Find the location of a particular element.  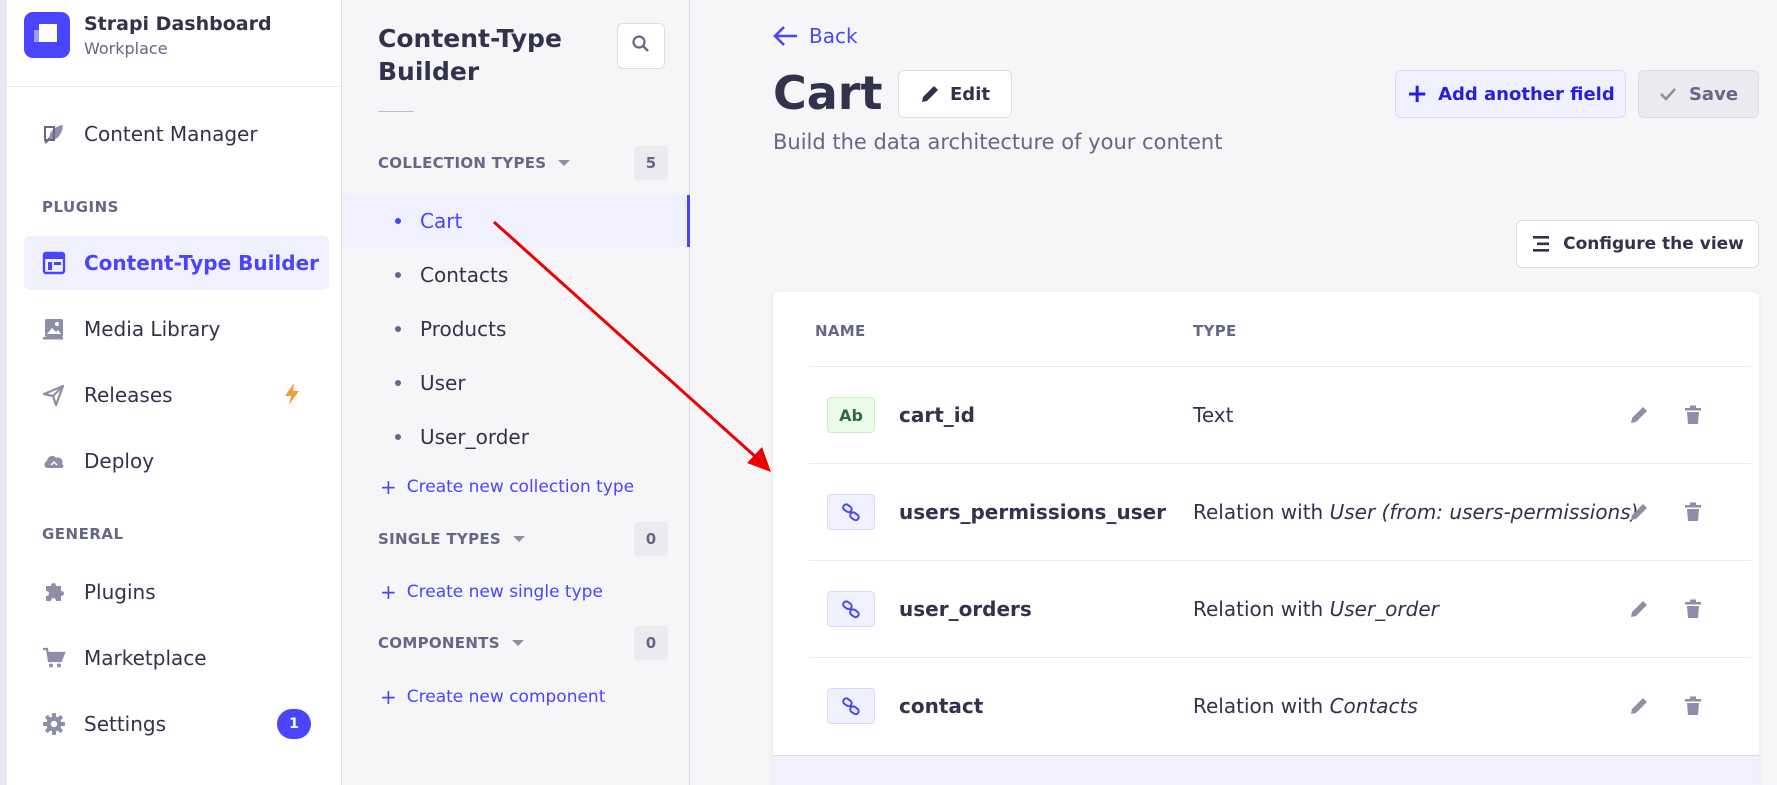

nav-label: Deploy is located at coordinates (119, 461).